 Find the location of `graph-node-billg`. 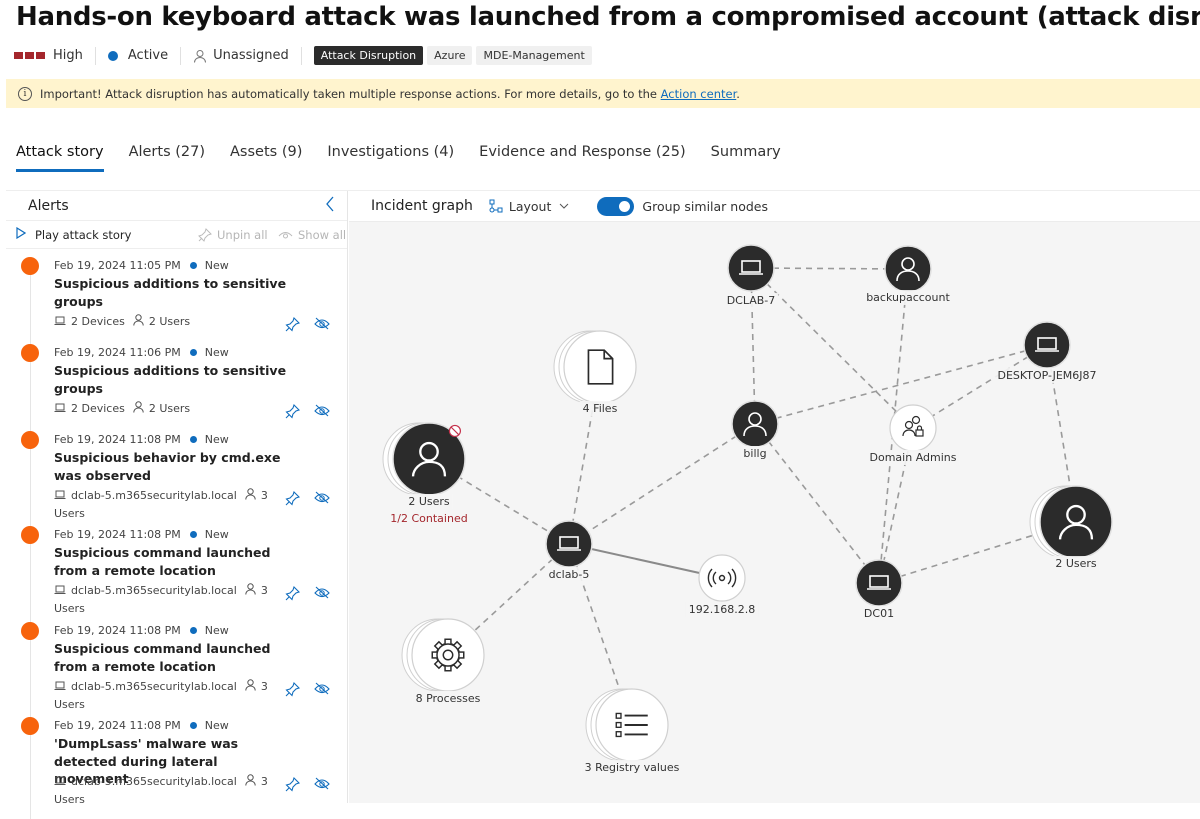

graph-node-billg is located at coordinates (755, 424).